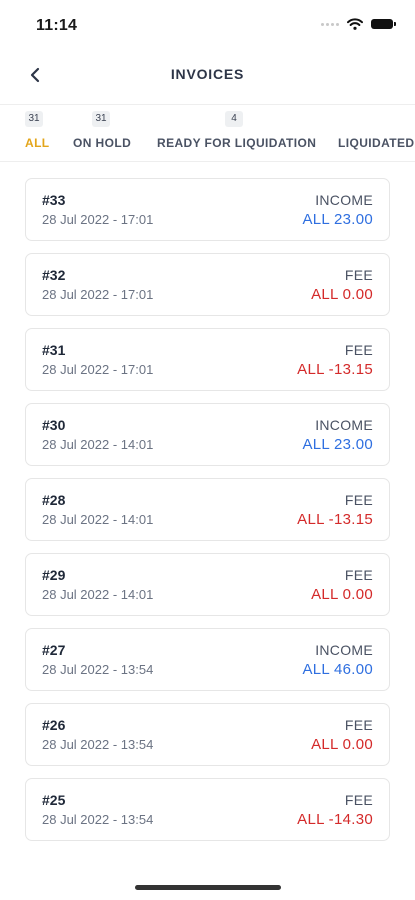 Image resolution: width=415 pixels, height=900 pixels. Describe the element at coordinates (207, 209) in the screenshot. I see `invoice-card: #33 28 Jul 2022 - 17:01 INCOME ALL 23.00` at that location.